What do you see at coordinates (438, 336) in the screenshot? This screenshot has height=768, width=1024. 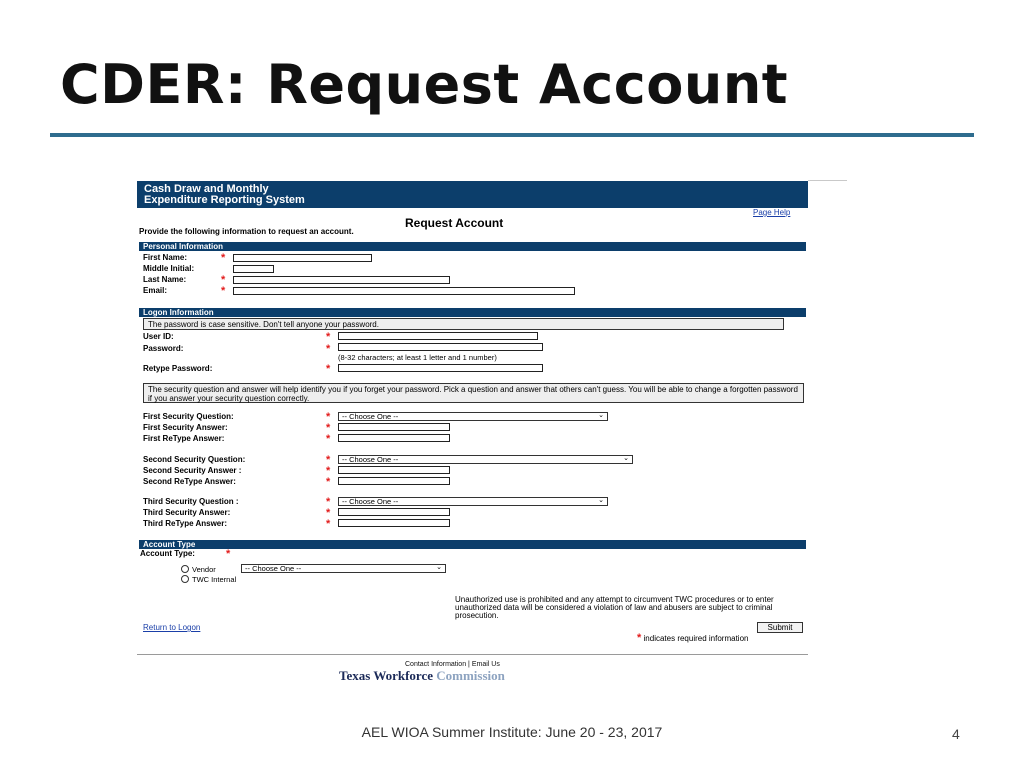 I see `user-id-field` at bounding box center [438, 336].